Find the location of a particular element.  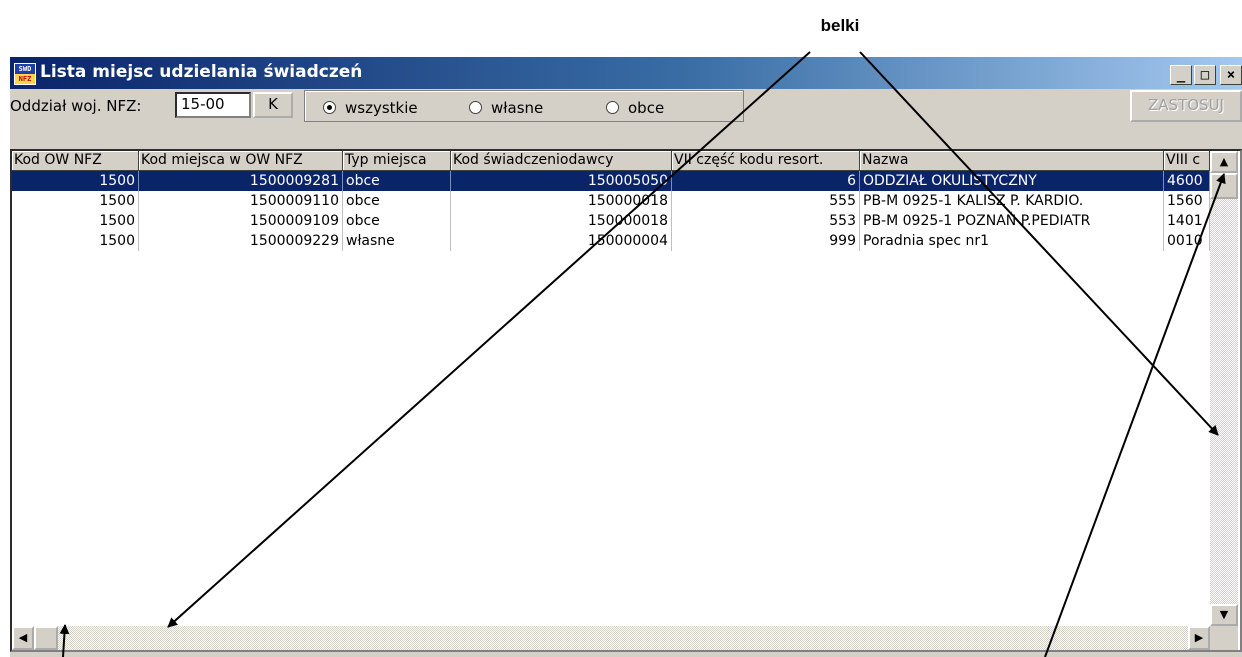

window-title: Lista miejsc udzielania świadczeń is located at coordinates (201, 72).